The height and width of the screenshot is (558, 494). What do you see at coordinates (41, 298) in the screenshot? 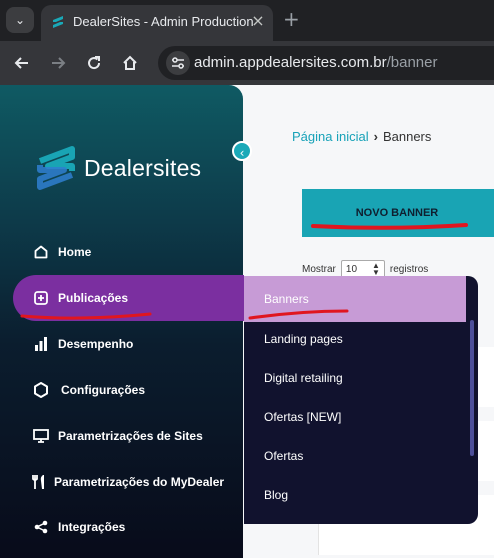
I see `plus-square-icon` at bounding box center [41, 298].